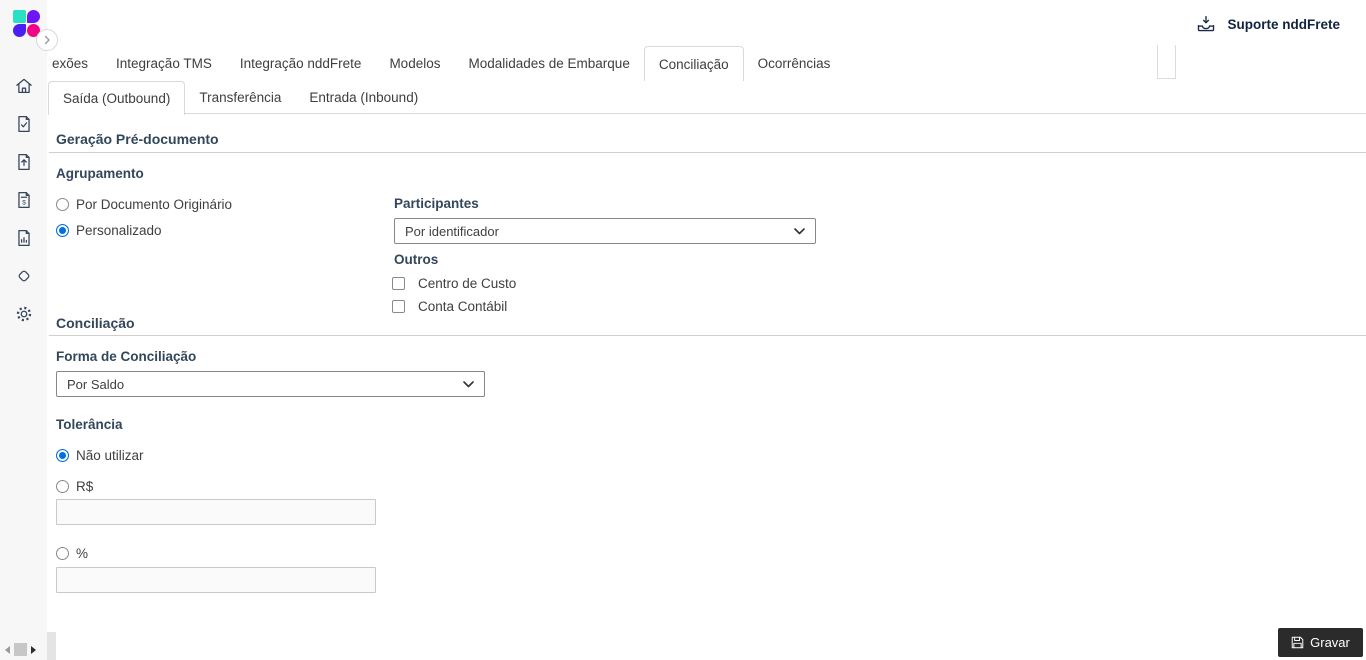 This screenshot has height=660, width=1366. I want to click on horizontal-scrollbar, so click(20, 649).